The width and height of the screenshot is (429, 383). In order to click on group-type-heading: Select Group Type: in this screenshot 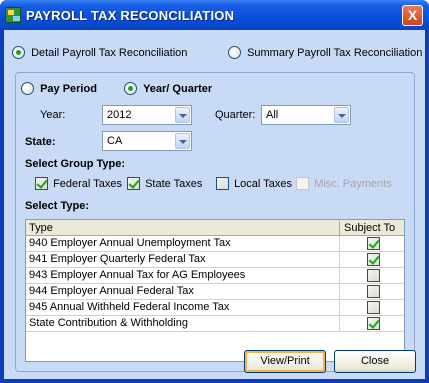, I will do `click(75, 164)`.